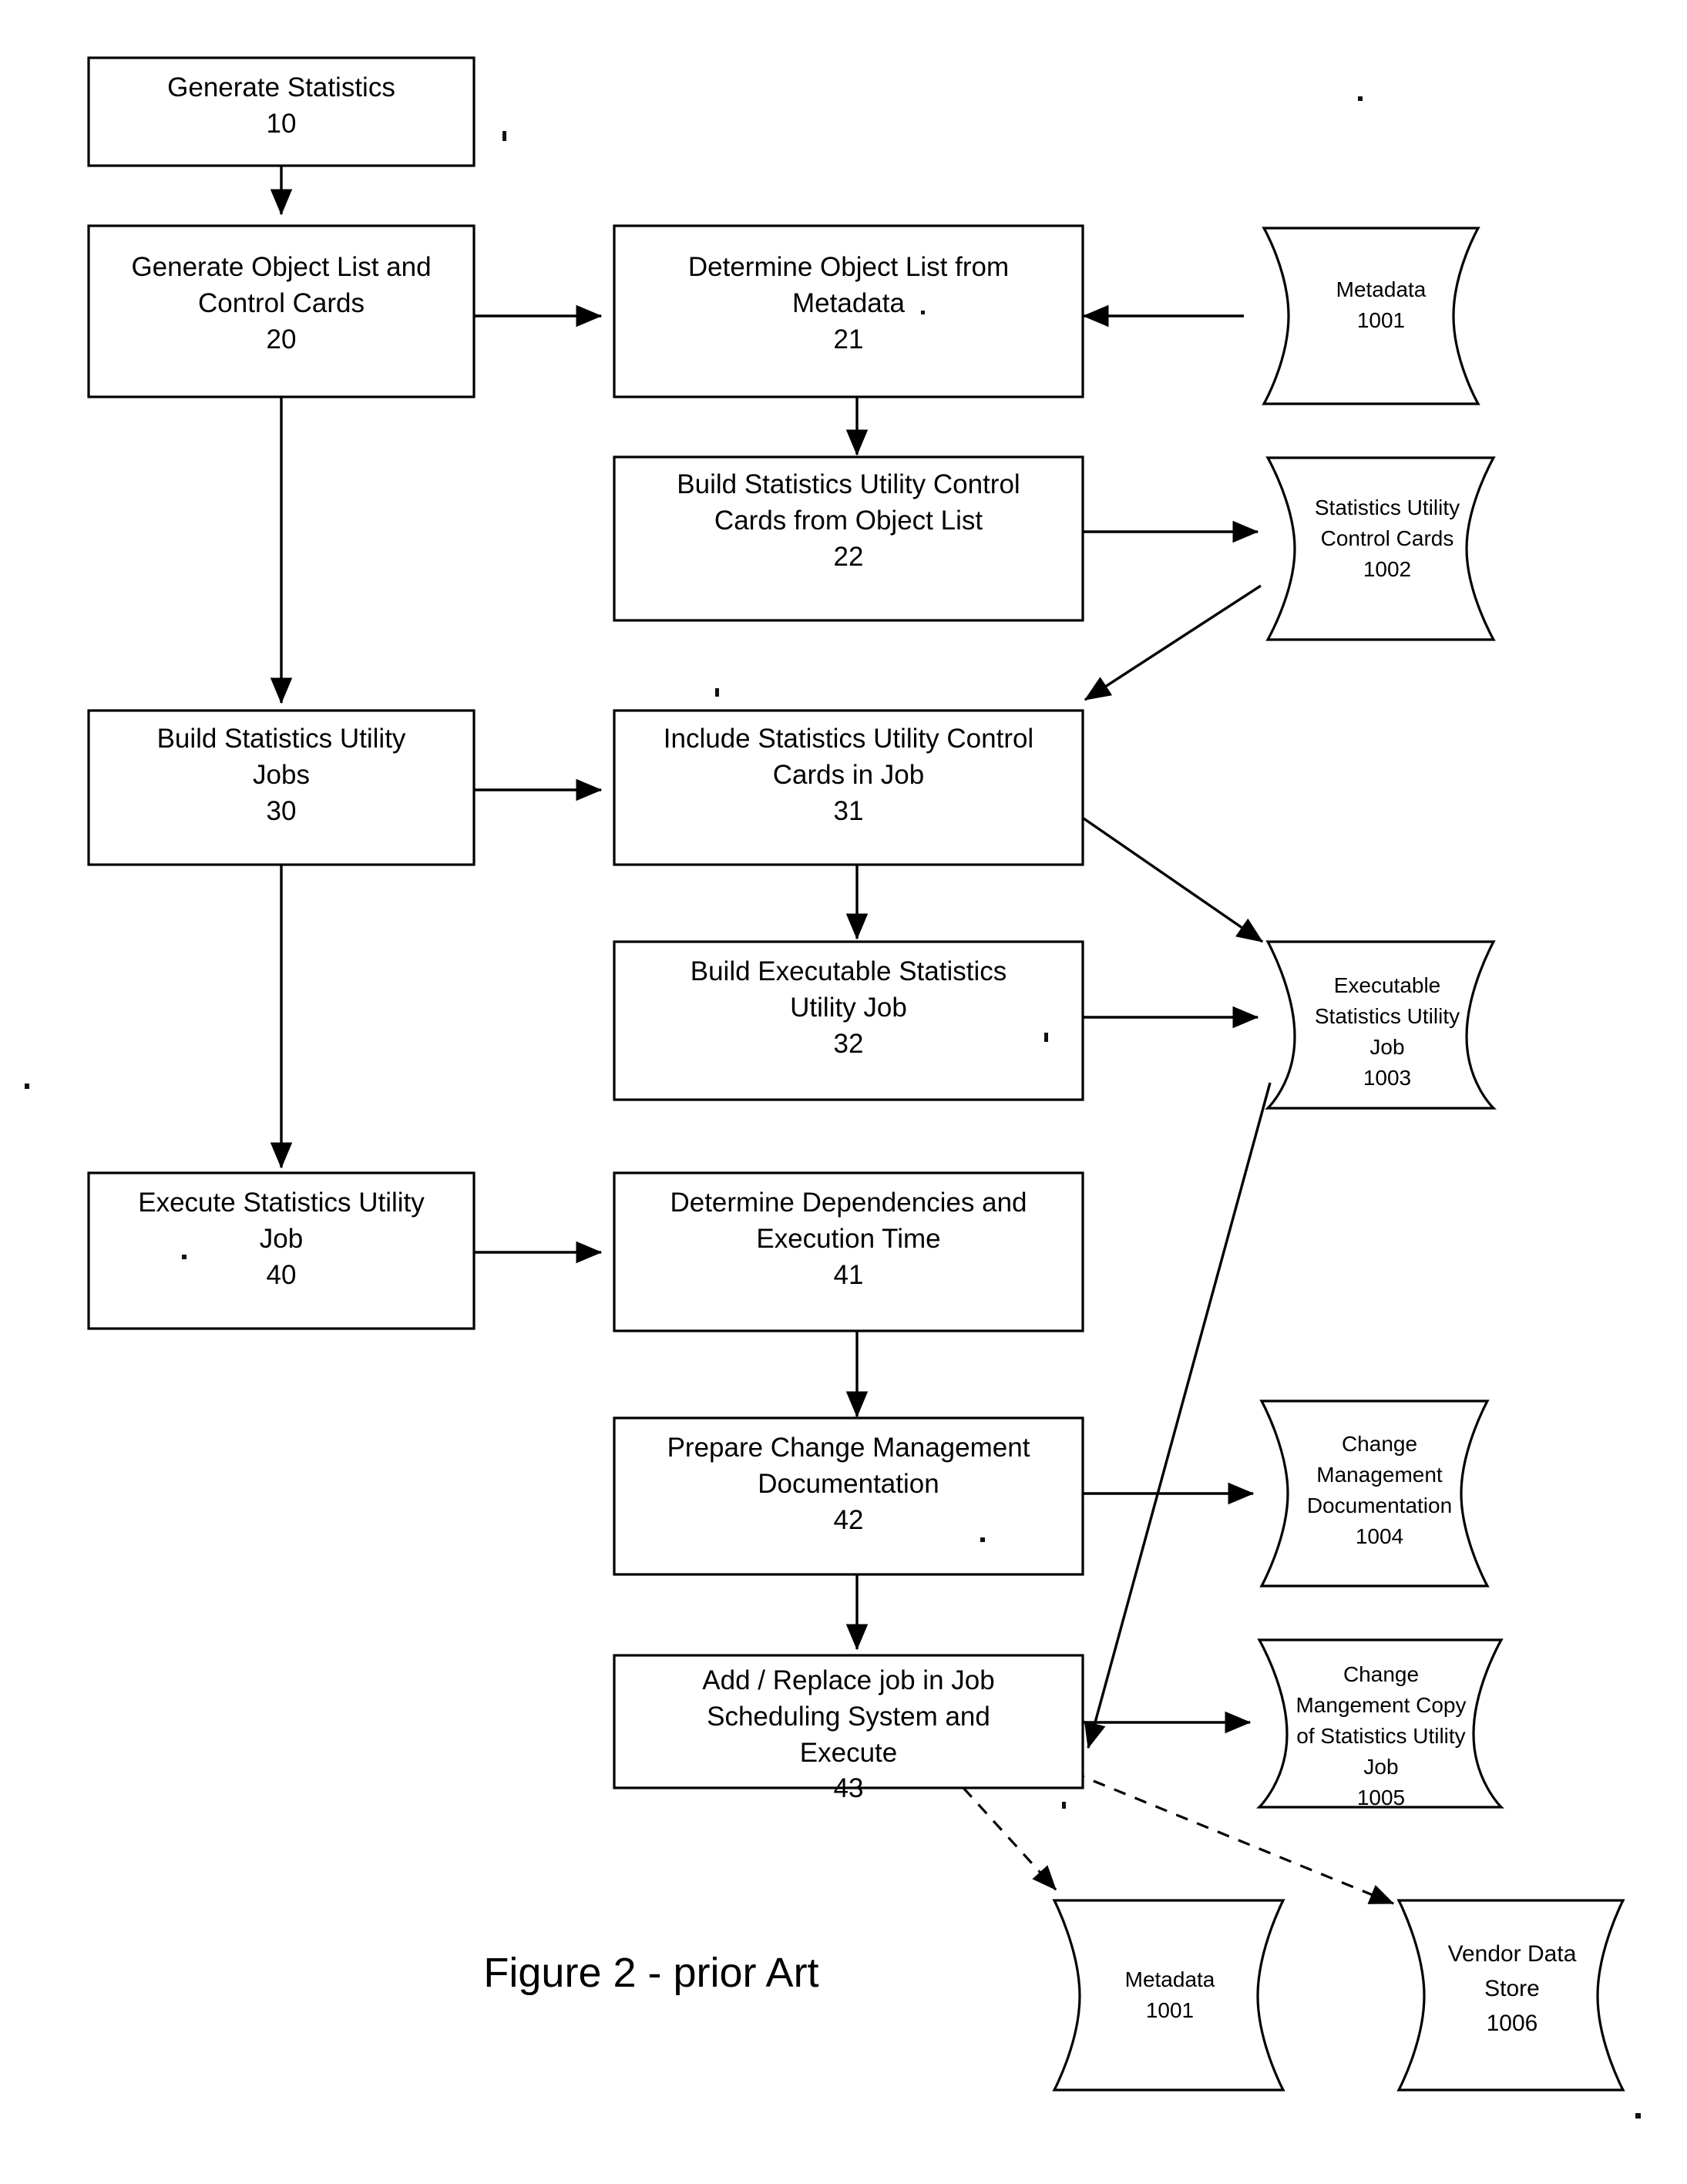  Describe the element at coordinates (650, 1973) in the screenshot. I see `figure-caption: Figure 2 - prior Art` at that location.